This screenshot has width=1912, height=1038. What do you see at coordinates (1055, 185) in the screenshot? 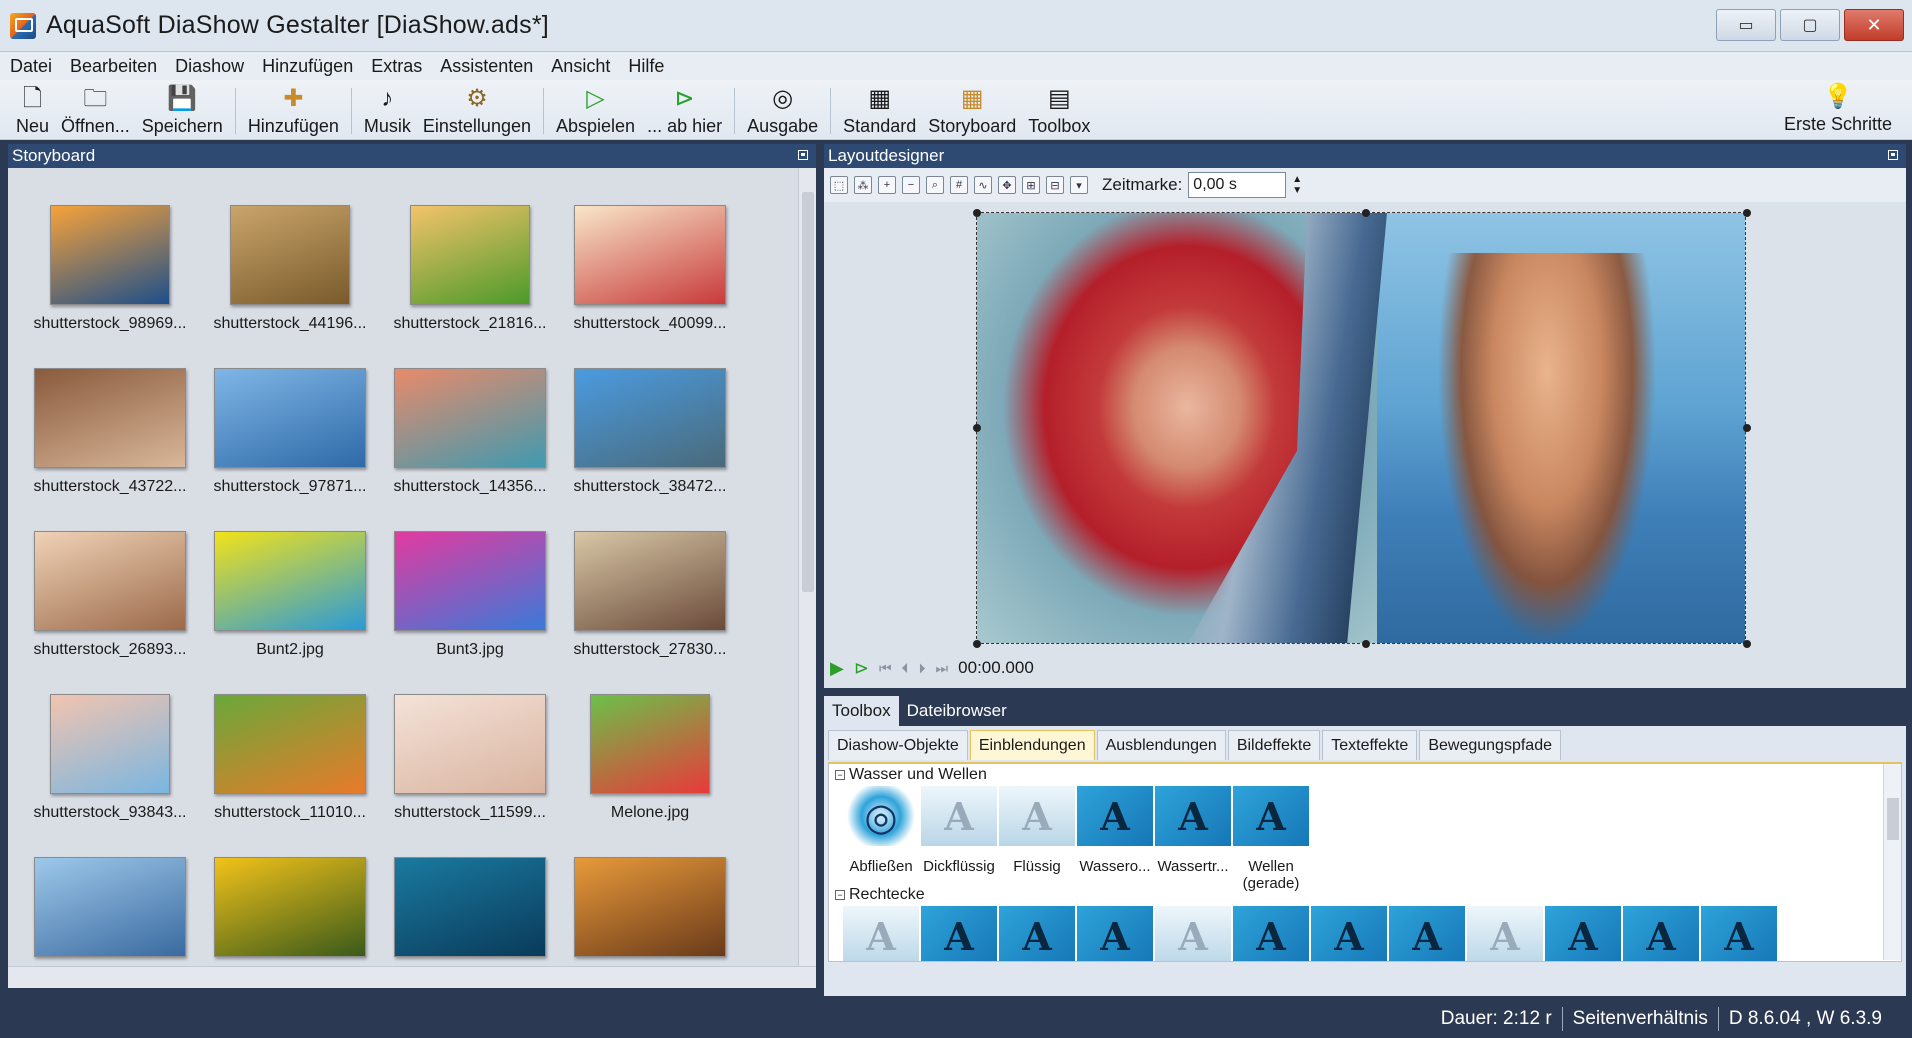
I see `distribute-icon: ⊟` at bounding box center [1055, 185].